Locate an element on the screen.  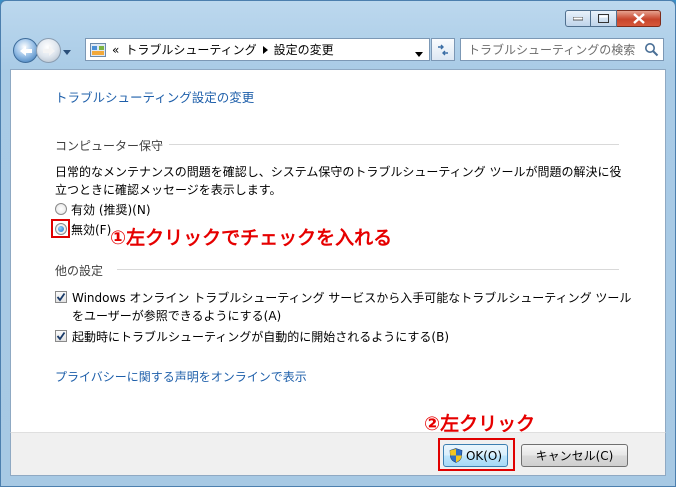
minimize-button is located at coordinates (578, 18).